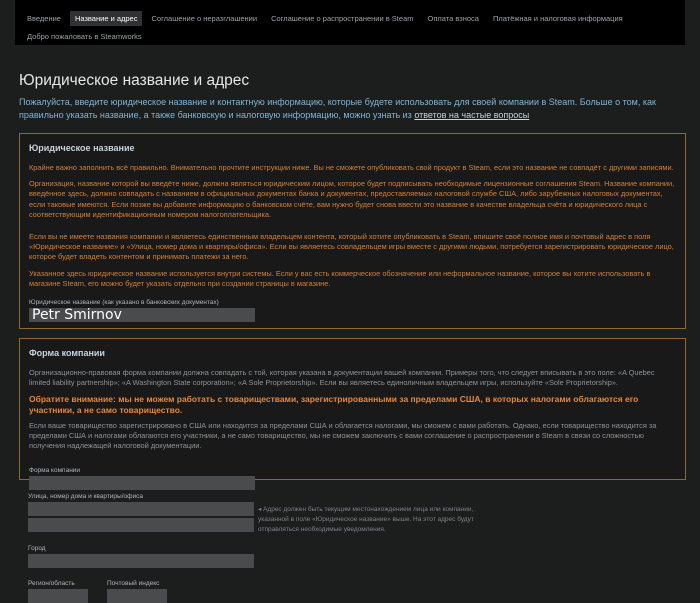 Image resolution: width=700 pixels, height=603 pixels. Describe the element at coordinates (558, 18) in the screenshot. I see `tab-tax-info: Платёжная и налоговая информация` at that location.